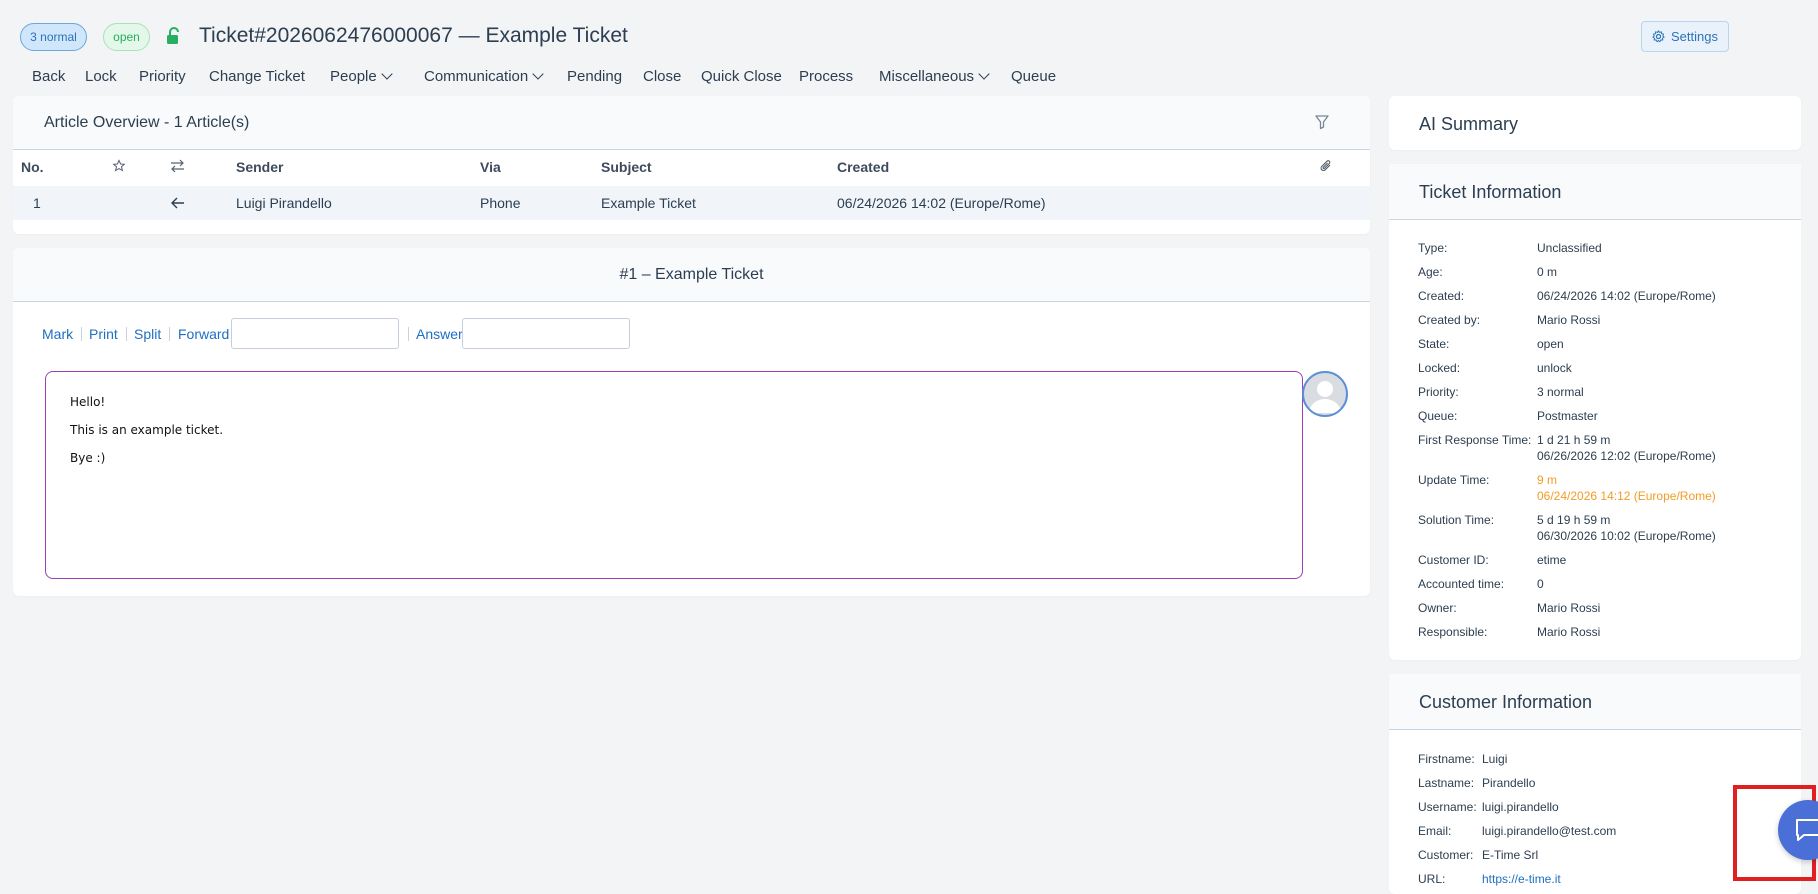  What do you see at coordinates (177, 166) in the screenshot?
I see `direction-icon` at bounding box center [177, 166].